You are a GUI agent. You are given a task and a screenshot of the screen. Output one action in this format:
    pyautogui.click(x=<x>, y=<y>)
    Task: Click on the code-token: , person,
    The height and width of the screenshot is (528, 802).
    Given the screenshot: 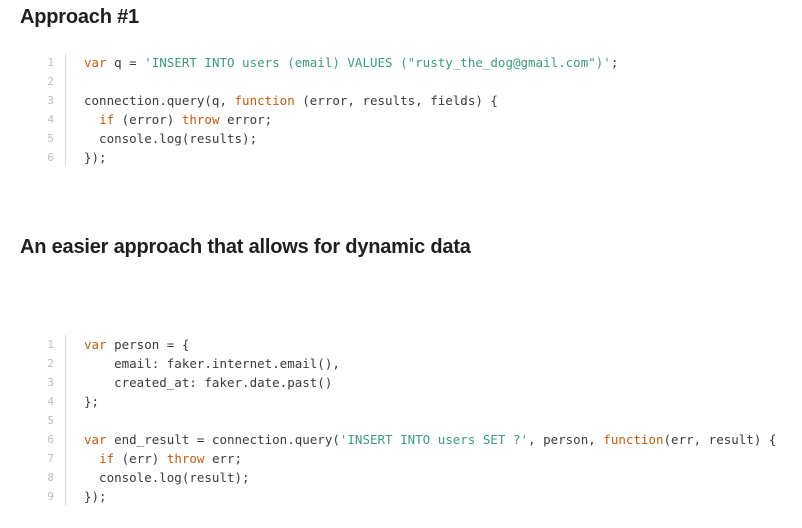 What is the action you would take?
    pyautogui.click(x=566, y=439)
    